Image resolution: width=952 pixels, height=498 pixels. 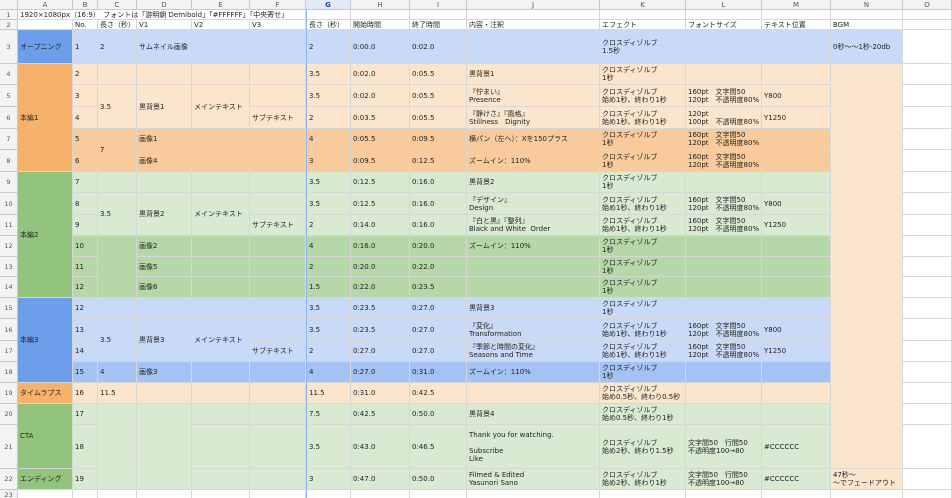 What do you see at coordinates (164, 182) in the screenshot?
I see `cell-d9` at bounding box center [164, 182].